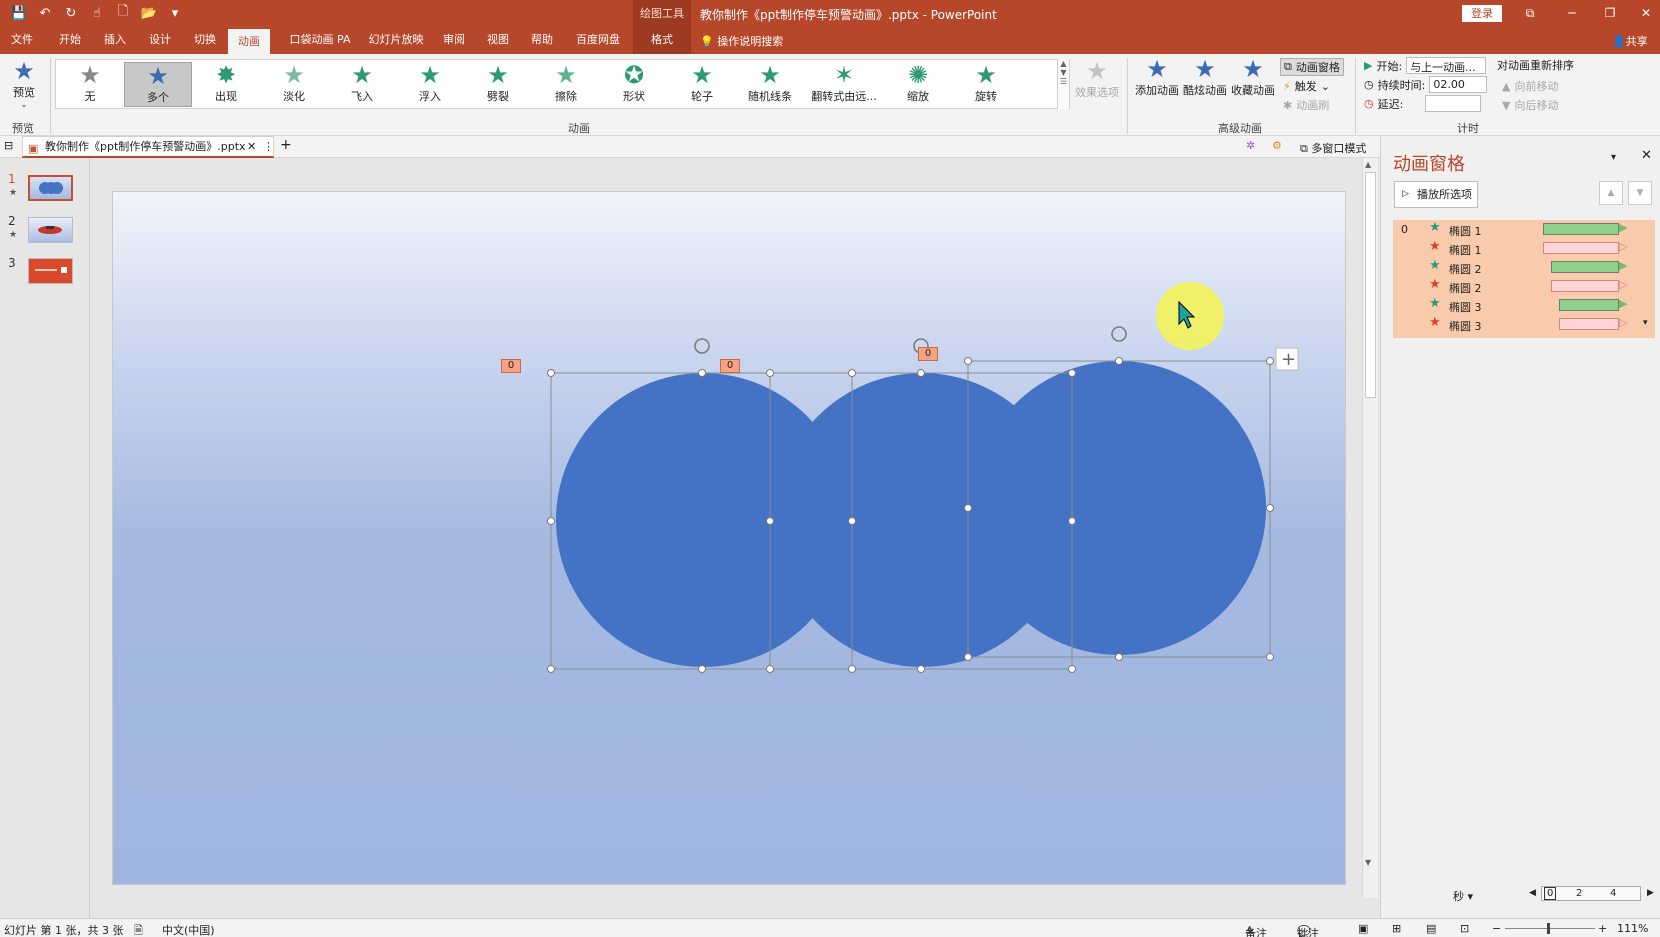  Describe the element at coordinates (71, 13) in the screenshot. I see `redo-icon: ↻` at that location.